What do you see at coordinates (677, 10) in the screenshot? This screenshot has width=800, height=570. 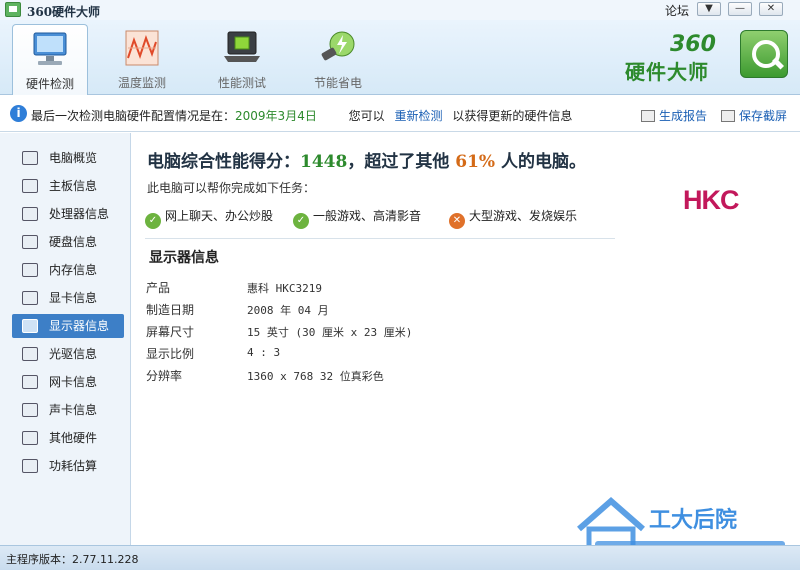 I see `forum-link: 论坛` at bounding box center [677, 10].